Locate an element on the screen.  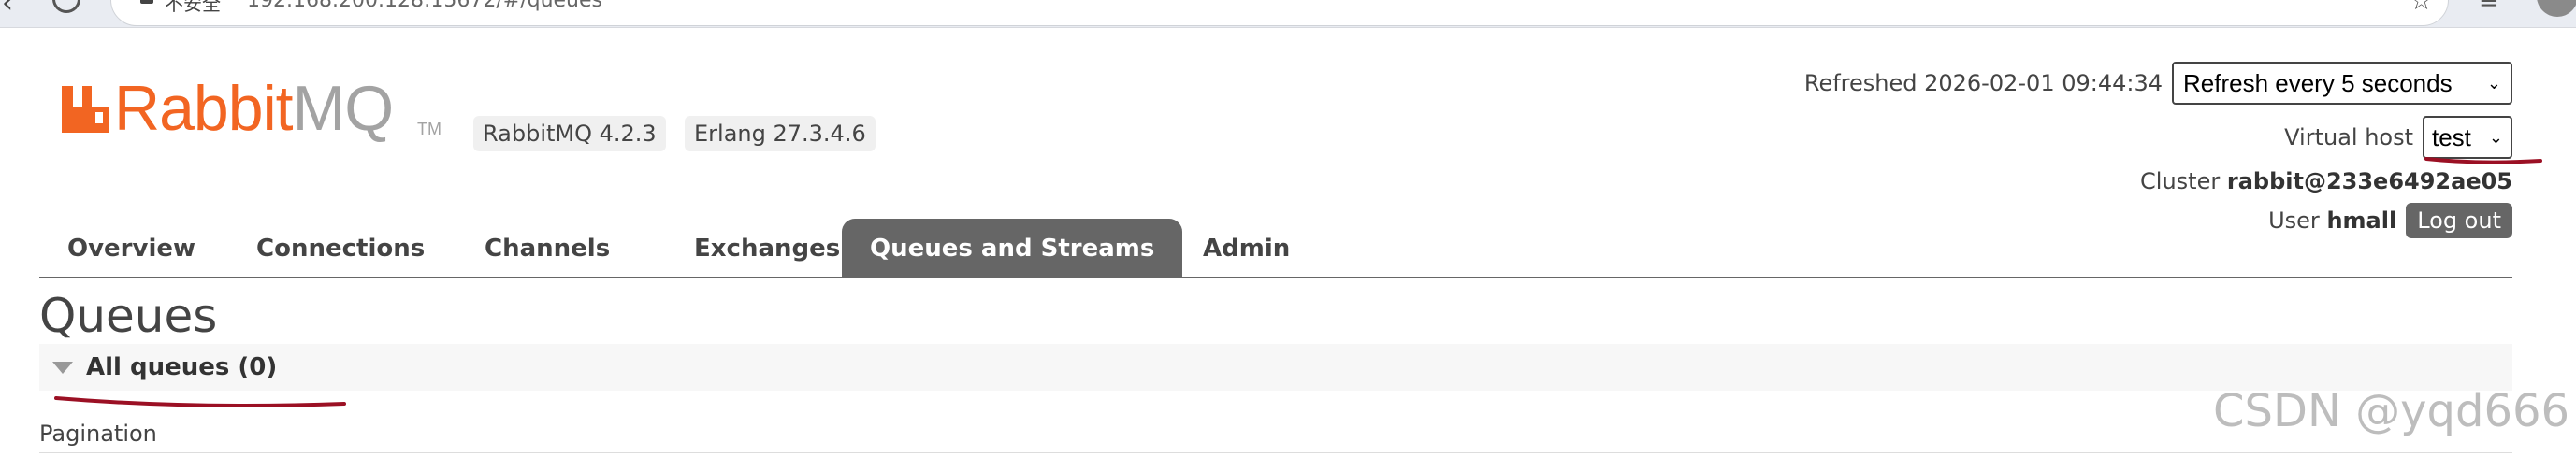
reload-icon is located at coordinates (66, 6).